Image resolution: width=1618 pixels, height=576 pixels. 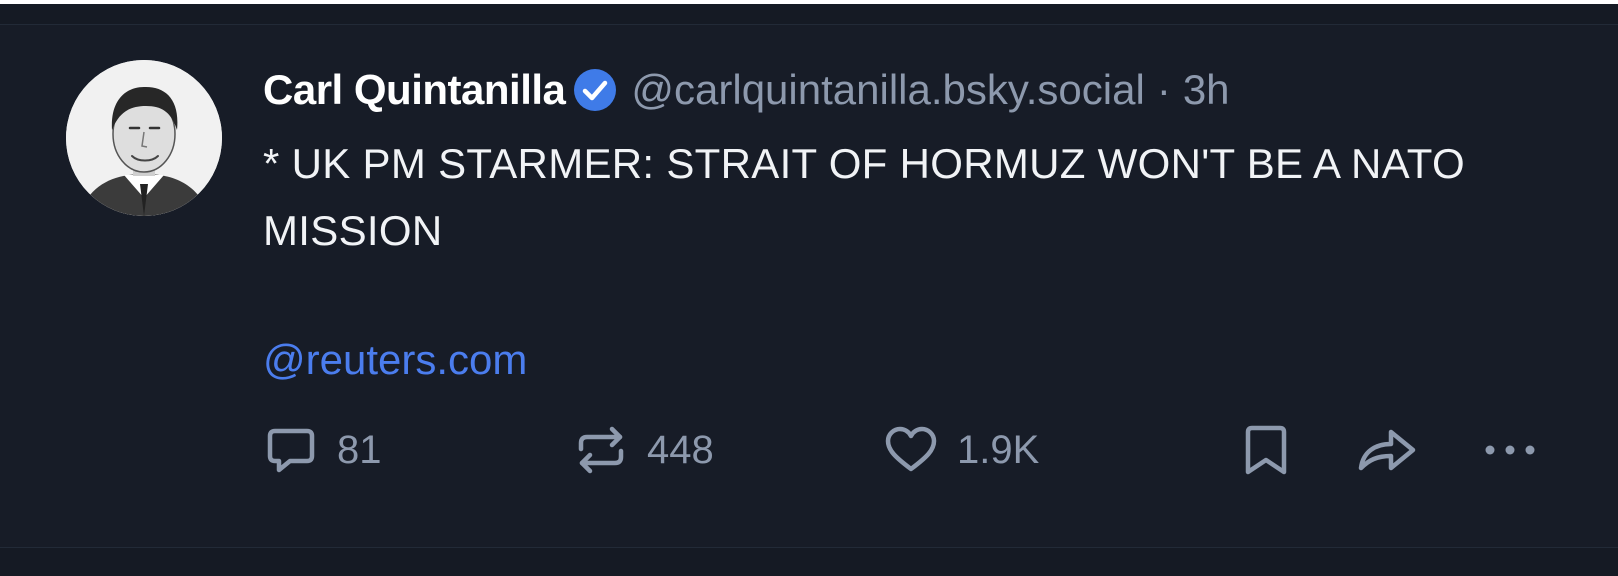 I want to click on reply-count: 81, so click(x=359, y=449).